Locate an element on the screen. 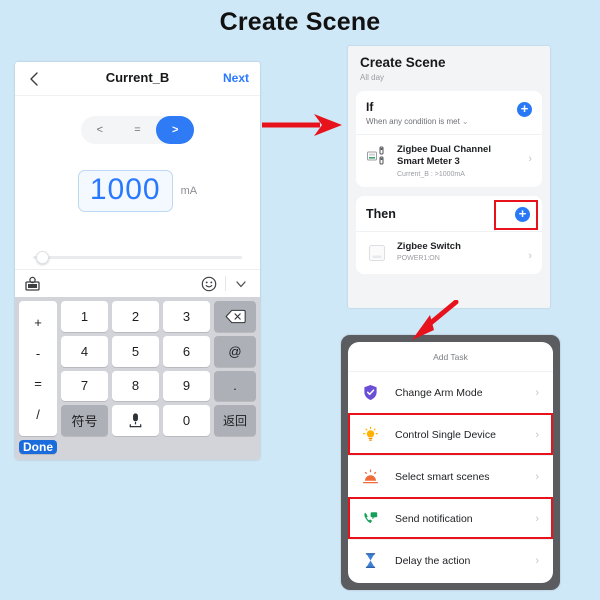  if-add-button: + is located at coordinates (524, 109).